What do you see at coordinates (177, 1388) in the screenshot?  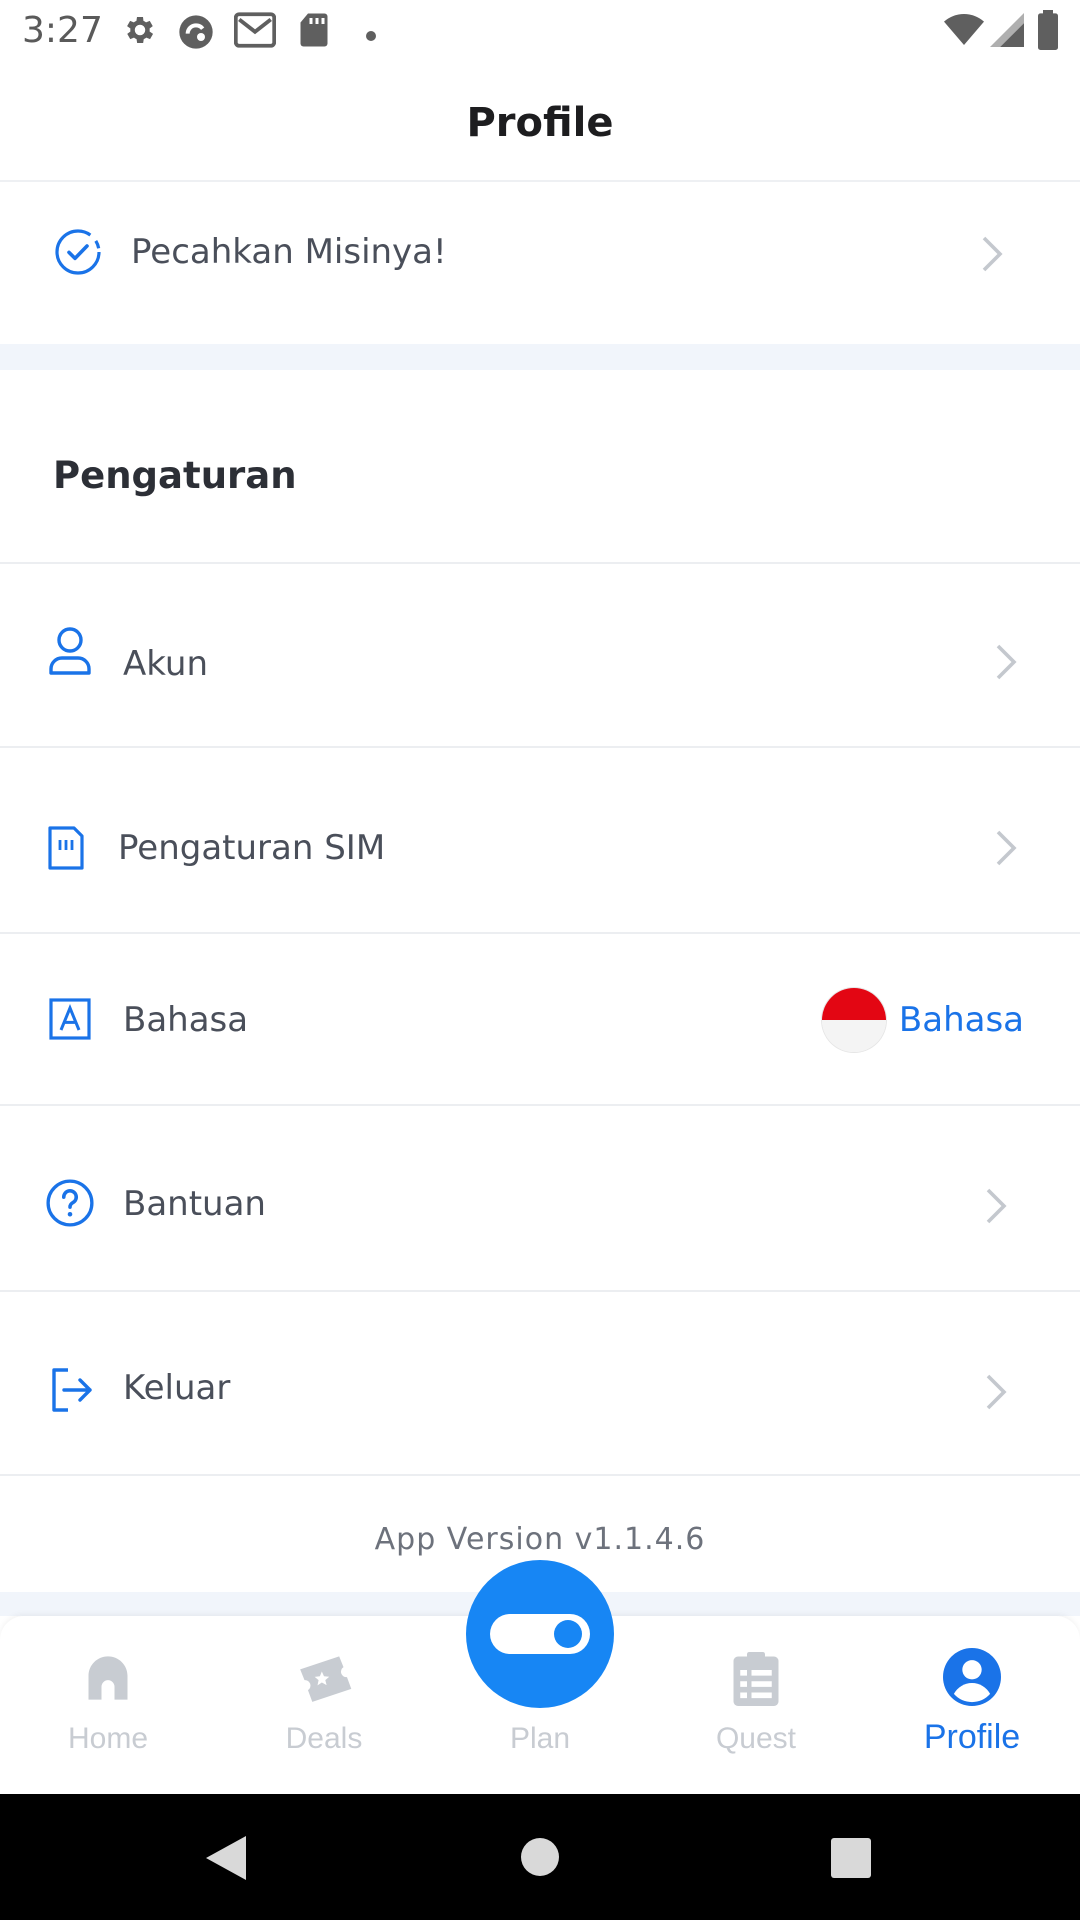 I see `settings-item-label: Keluar` at bounding box center [177, 1388].